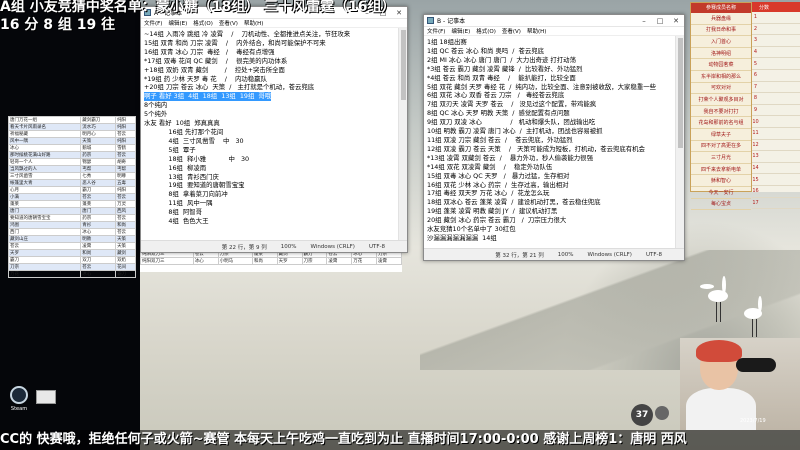 This screenshot has height=450, width=800. I want to click on score-row-num: 7, so click(755, 86).